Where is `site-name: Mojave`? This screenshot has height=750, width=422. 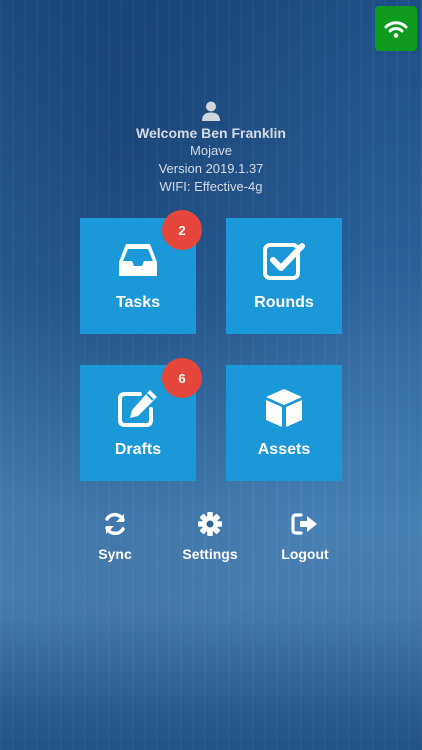
site-name: Mojave is located at coordinates (211, 150).